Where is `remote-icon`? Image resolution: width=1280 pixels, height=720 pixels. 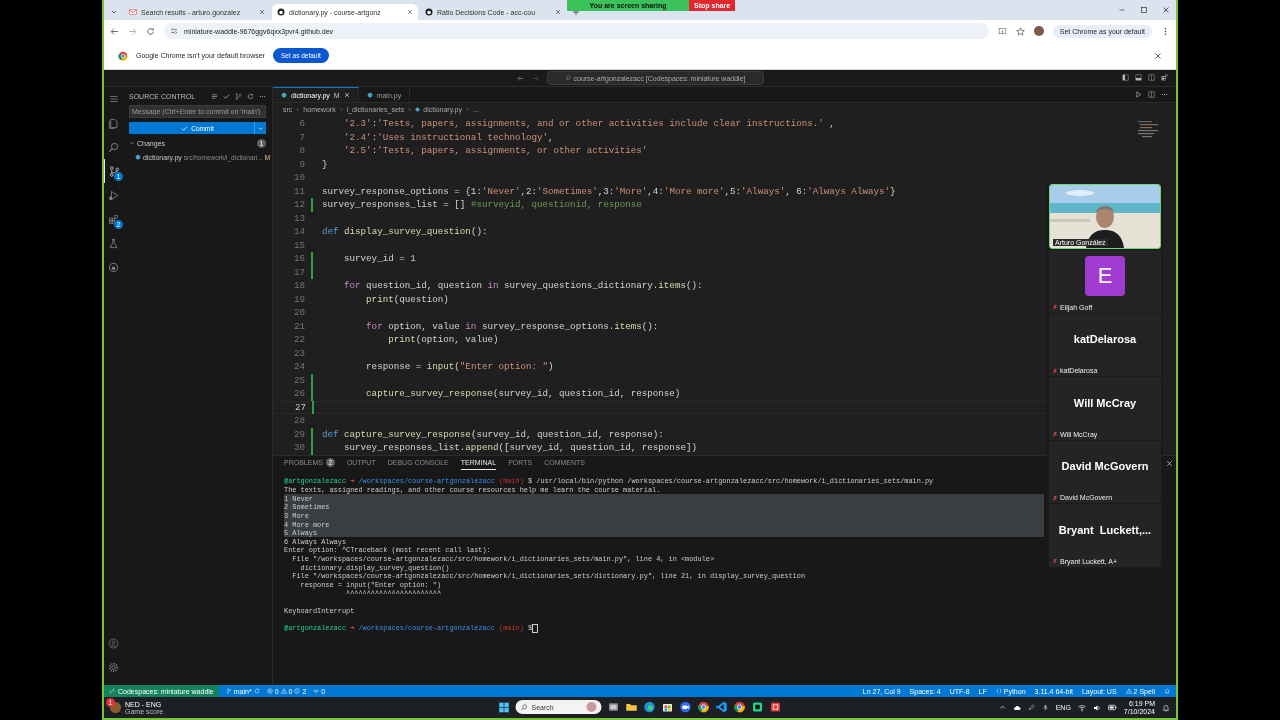
remote-icon is located at coordinates (112, 691).